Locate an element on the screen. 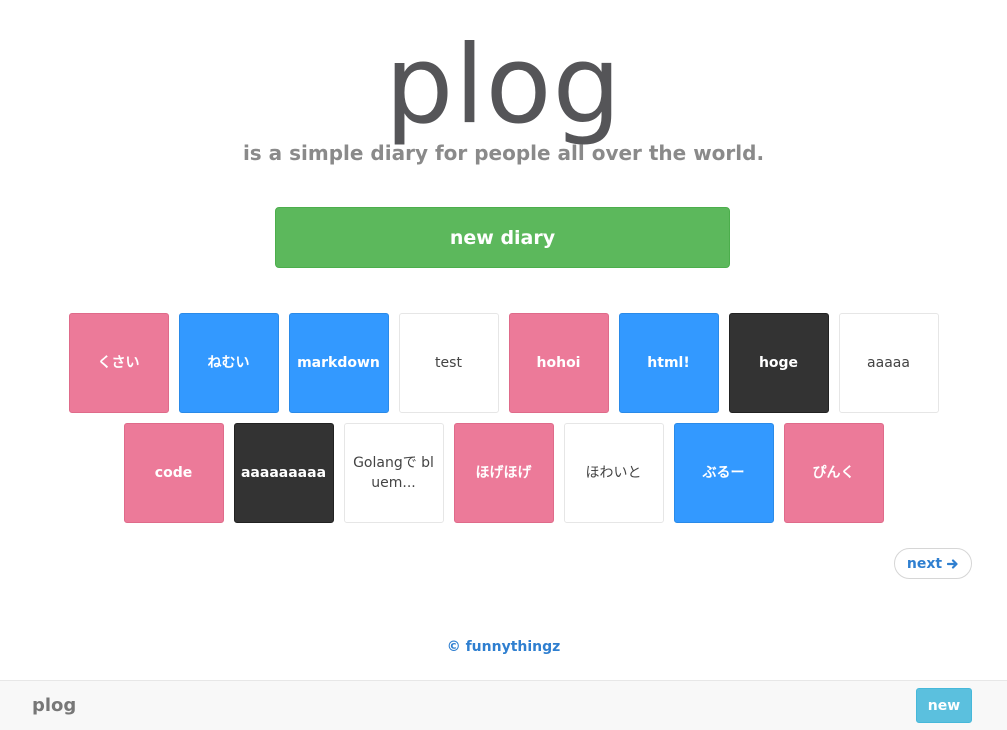 The height and width of the screenshot is (730, 1007). diary-tile: hoge is located at coordinates (778, 363).